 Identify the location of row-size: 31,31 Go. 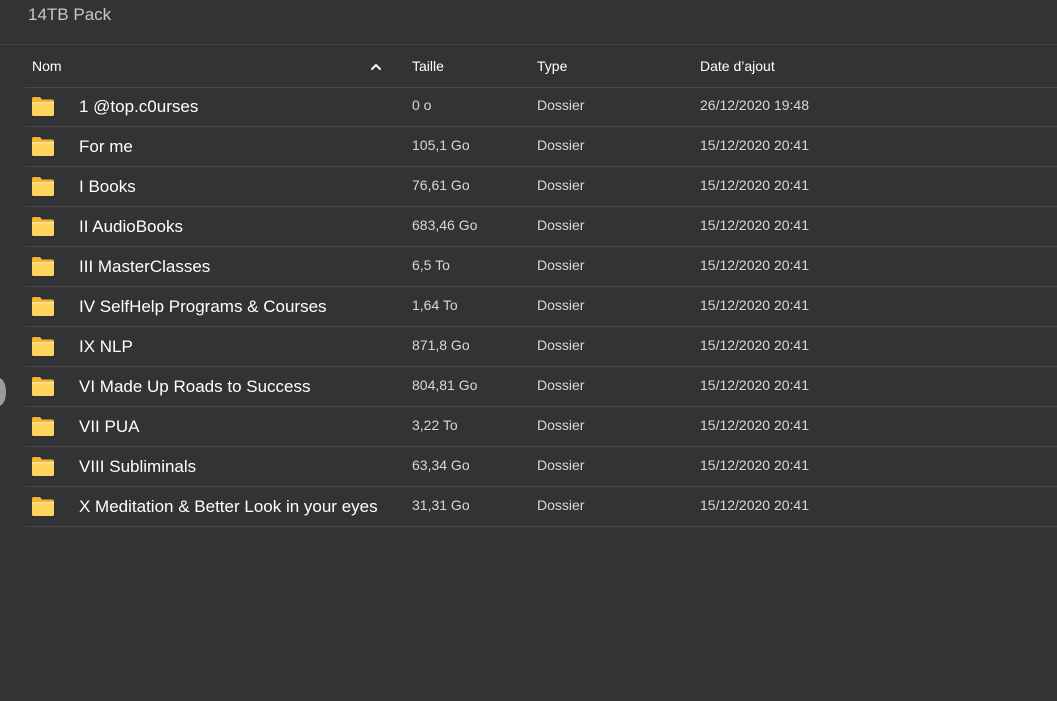
(441, 505).